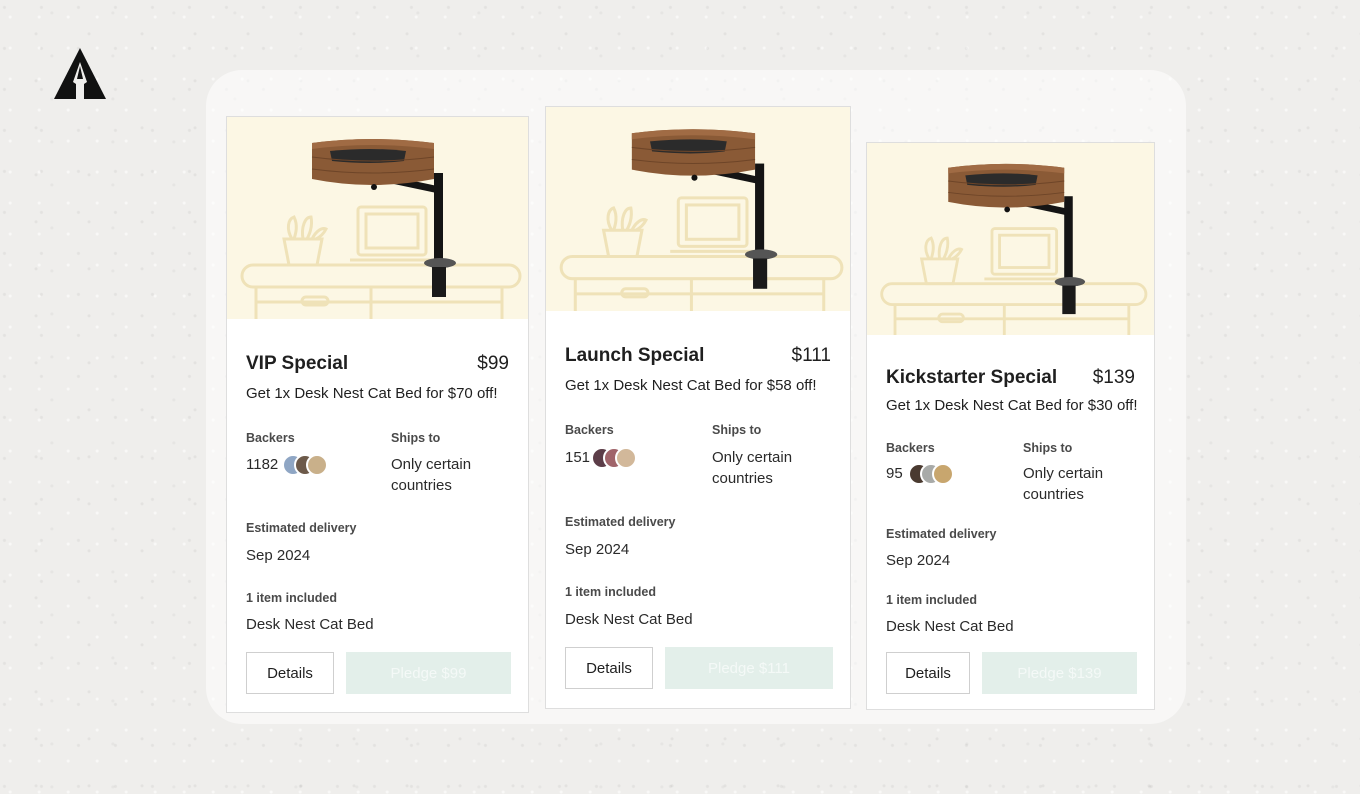  What do you see at coordinates (1012, 405) in the screenshot?
I see `reward-description: Get 1x Desk Nest Cat Bed for $30 off!` at bounding box center [1012, 405].